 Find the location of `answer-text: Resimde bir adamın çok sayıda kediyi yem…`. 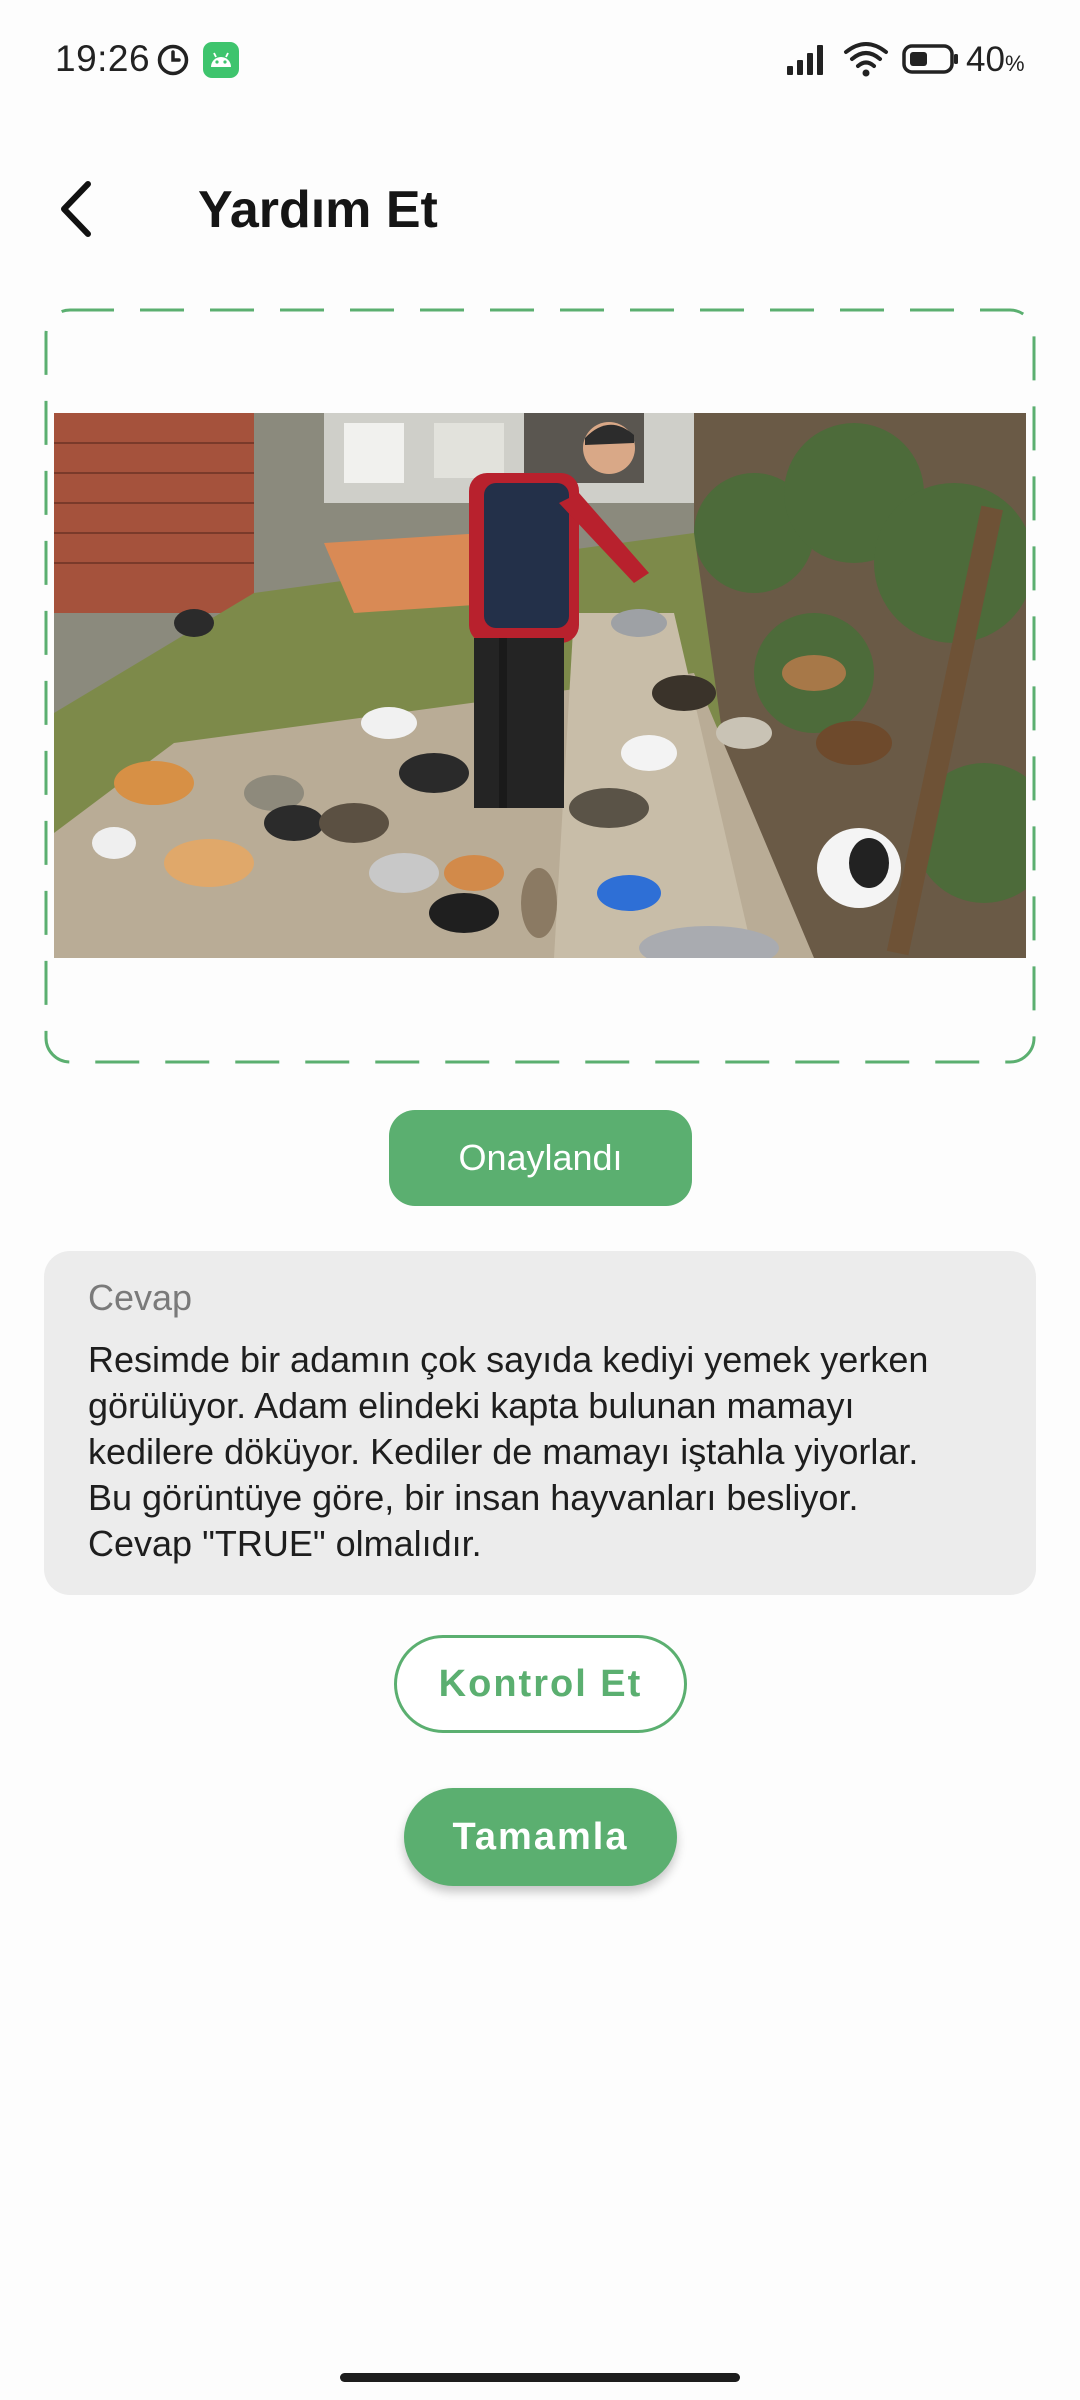

answer-text: Resimde bir adamın çok sayıda kediyi yem… is located at coordinates (540, 1452).